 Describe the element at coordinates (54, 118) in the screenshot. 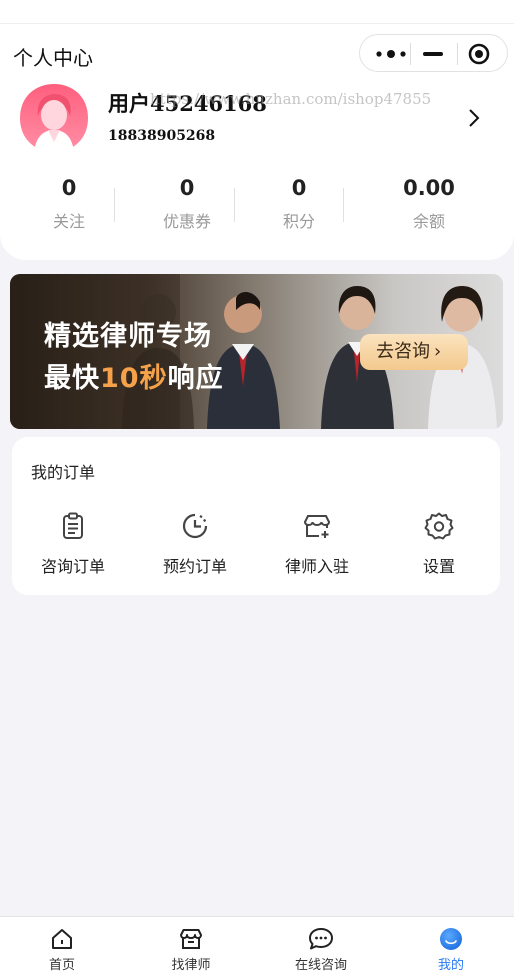

I see `avatar` at that location.